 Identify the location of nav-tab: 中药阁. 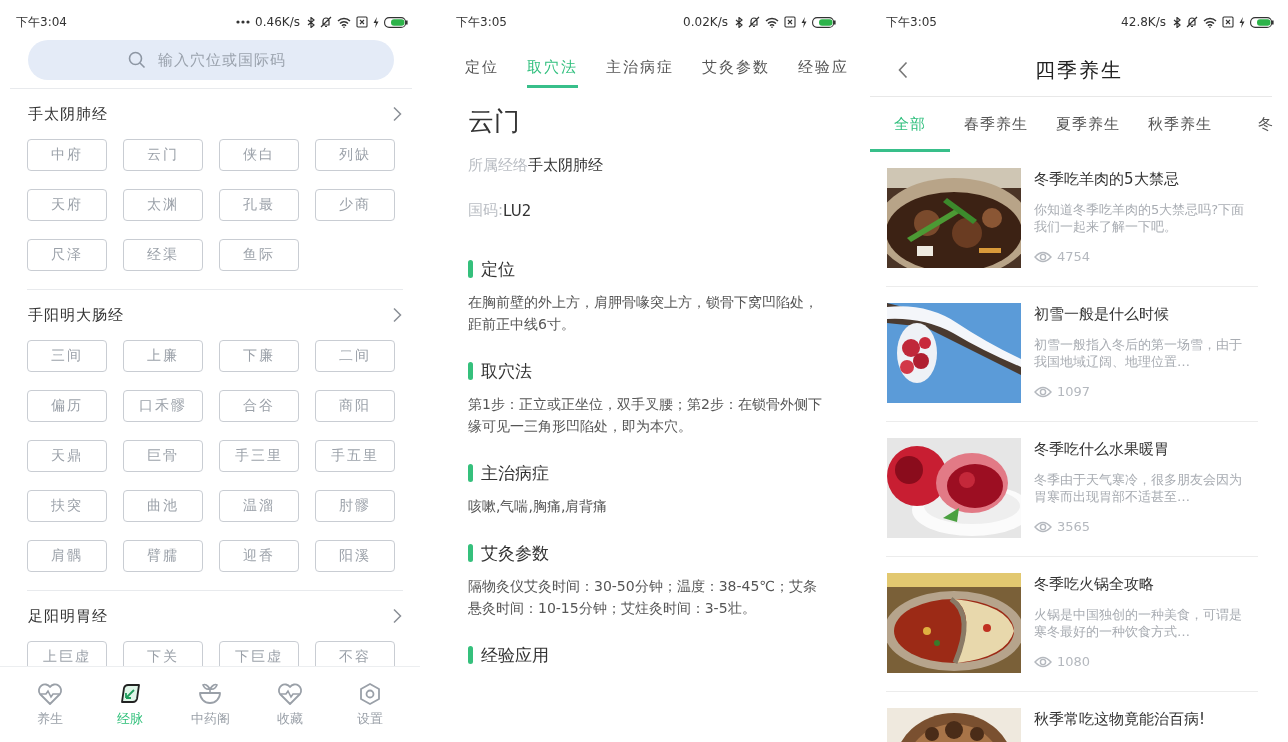
(210, 704).